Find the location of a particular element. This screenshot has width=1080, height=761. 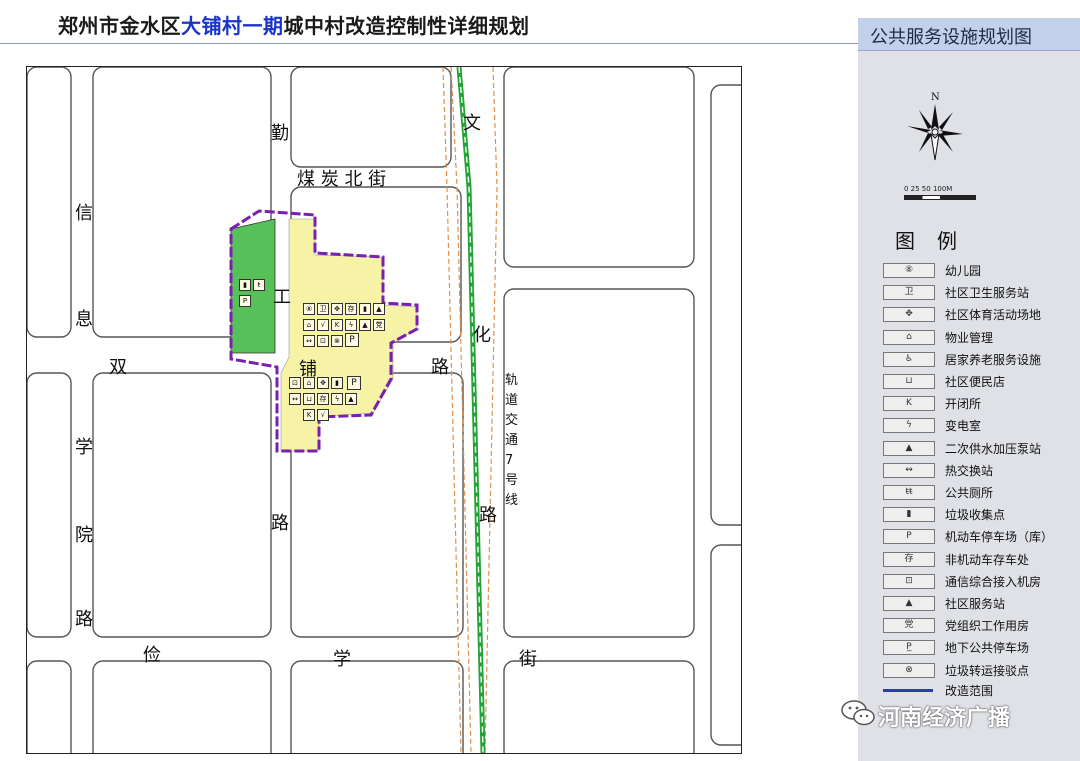

scale-graphic is located at coordinates (940, 197).